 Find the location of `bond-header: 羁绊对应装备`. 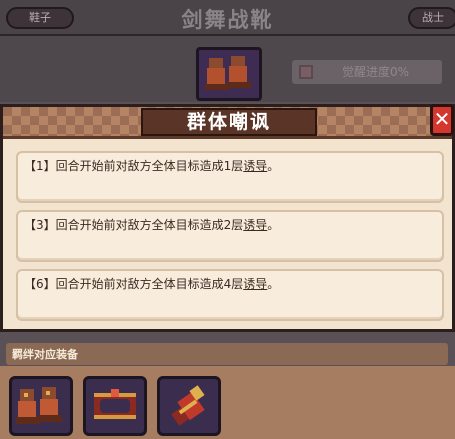

bond-header: 羁绊对应装备 is located at coordinates (227, 354).